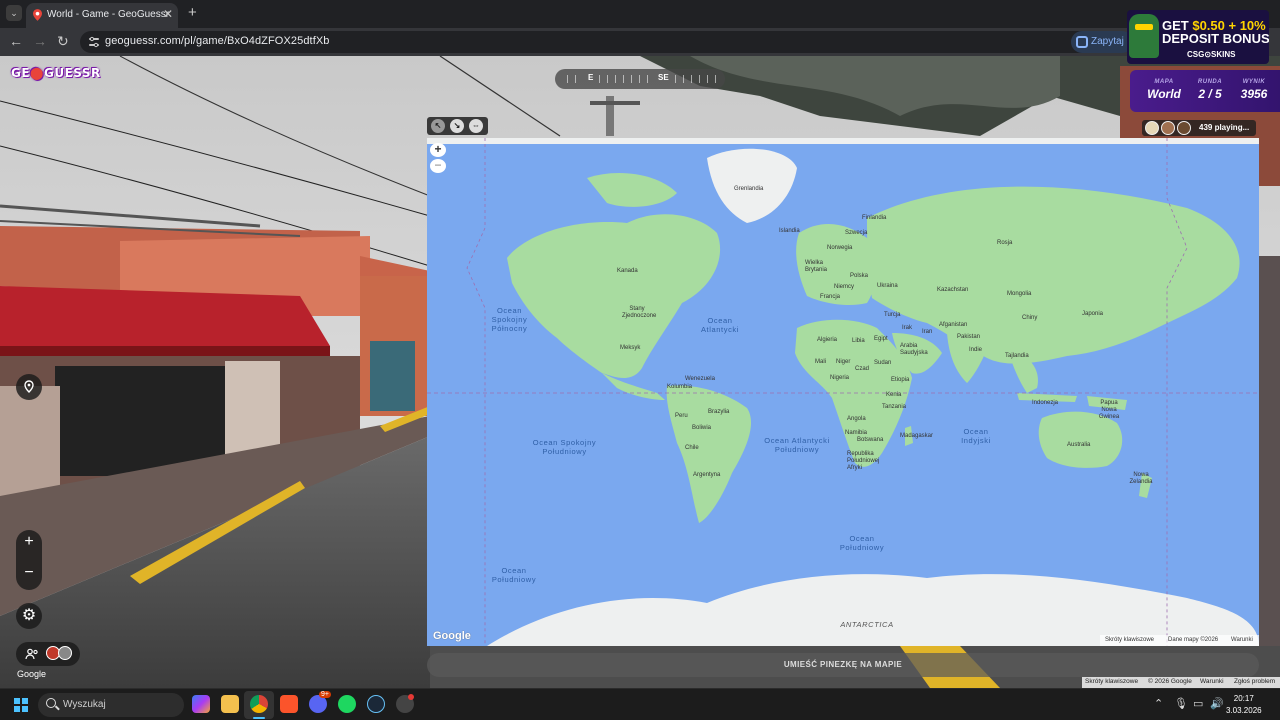 Image resolution: width=1280 pixels, height=720 pixels. I want to click on party-panel, so click(48, 654).